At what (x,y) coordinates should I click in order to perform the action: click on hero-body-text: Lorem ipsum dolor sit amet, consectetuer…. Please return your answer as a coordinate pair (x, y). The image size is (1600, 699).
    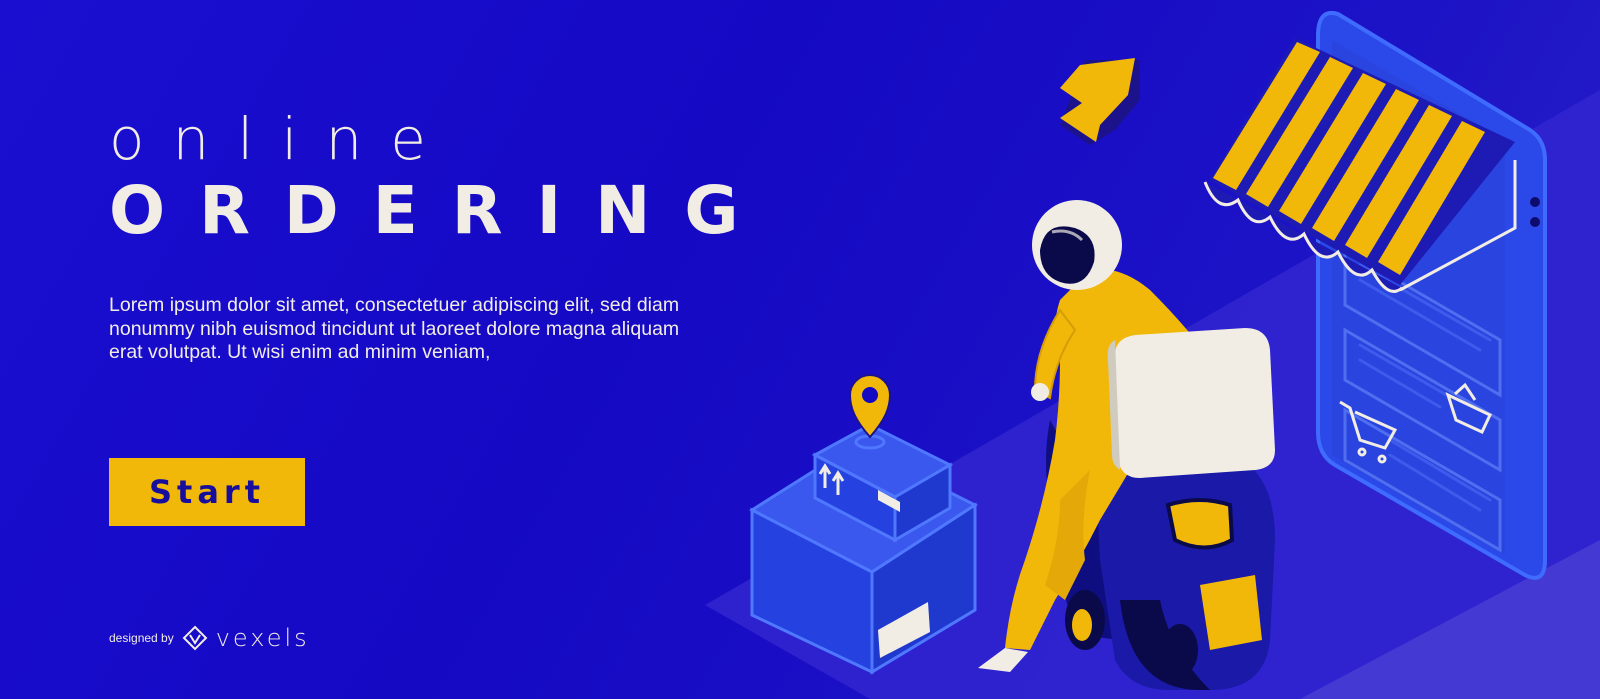
    Looking at the image, I should click on (394, 328).